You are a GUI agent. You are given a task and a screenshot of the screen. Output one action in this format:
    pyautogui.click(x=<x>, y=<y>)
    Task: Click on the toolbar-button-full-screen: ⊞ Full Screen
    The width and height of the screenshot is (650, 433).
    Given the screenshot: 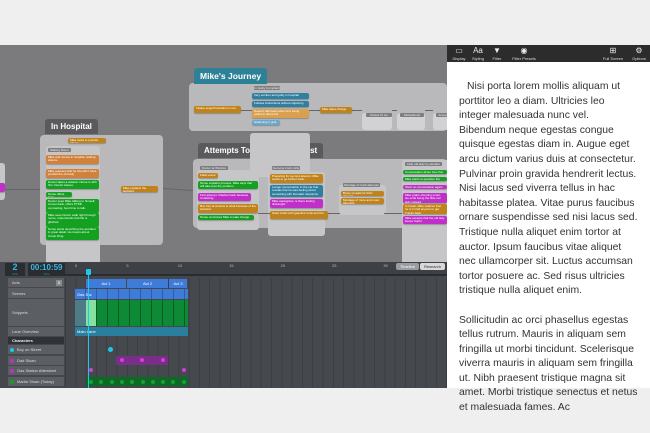 What is the action you would take?
    pyautogui.click(x=613, y=53)
    